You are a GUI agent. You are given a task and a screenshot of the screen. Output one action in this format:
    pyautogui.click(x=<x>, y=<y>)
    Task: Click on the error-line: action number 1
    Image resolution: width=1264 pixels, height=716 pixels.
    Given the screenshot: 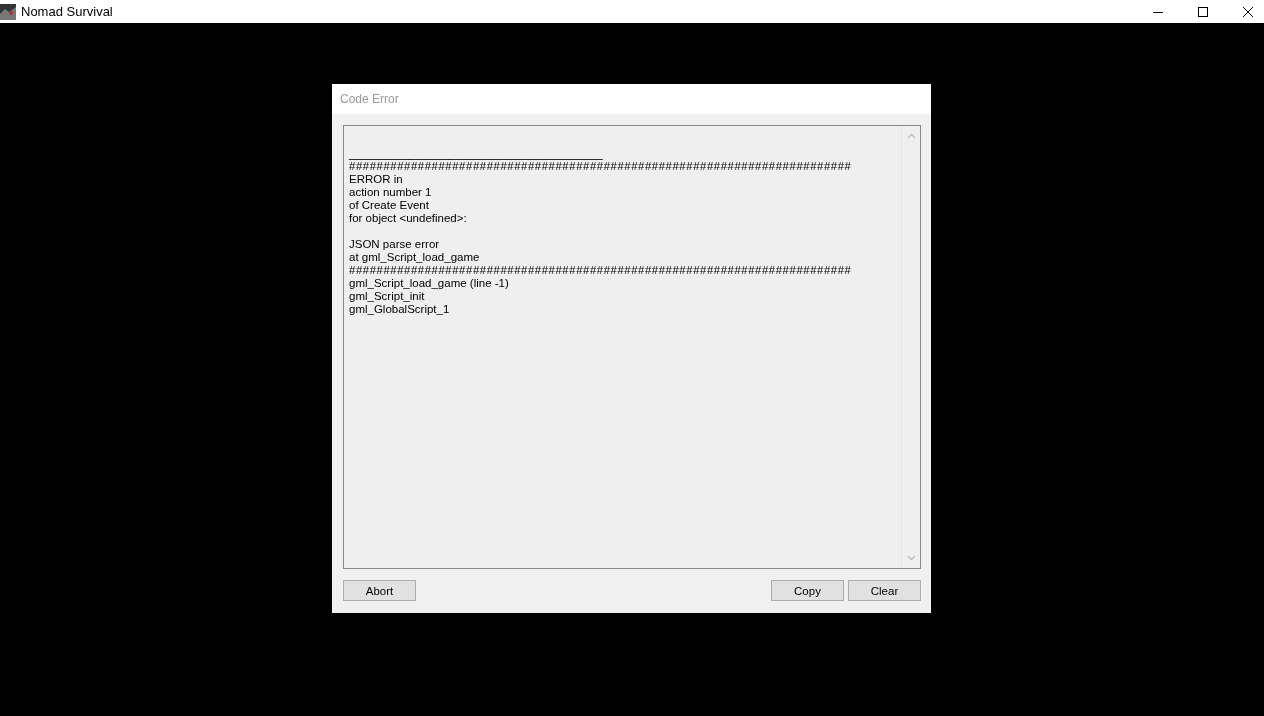 What is the action you would take?
    pyautogui.click(x=390, y=192)
    